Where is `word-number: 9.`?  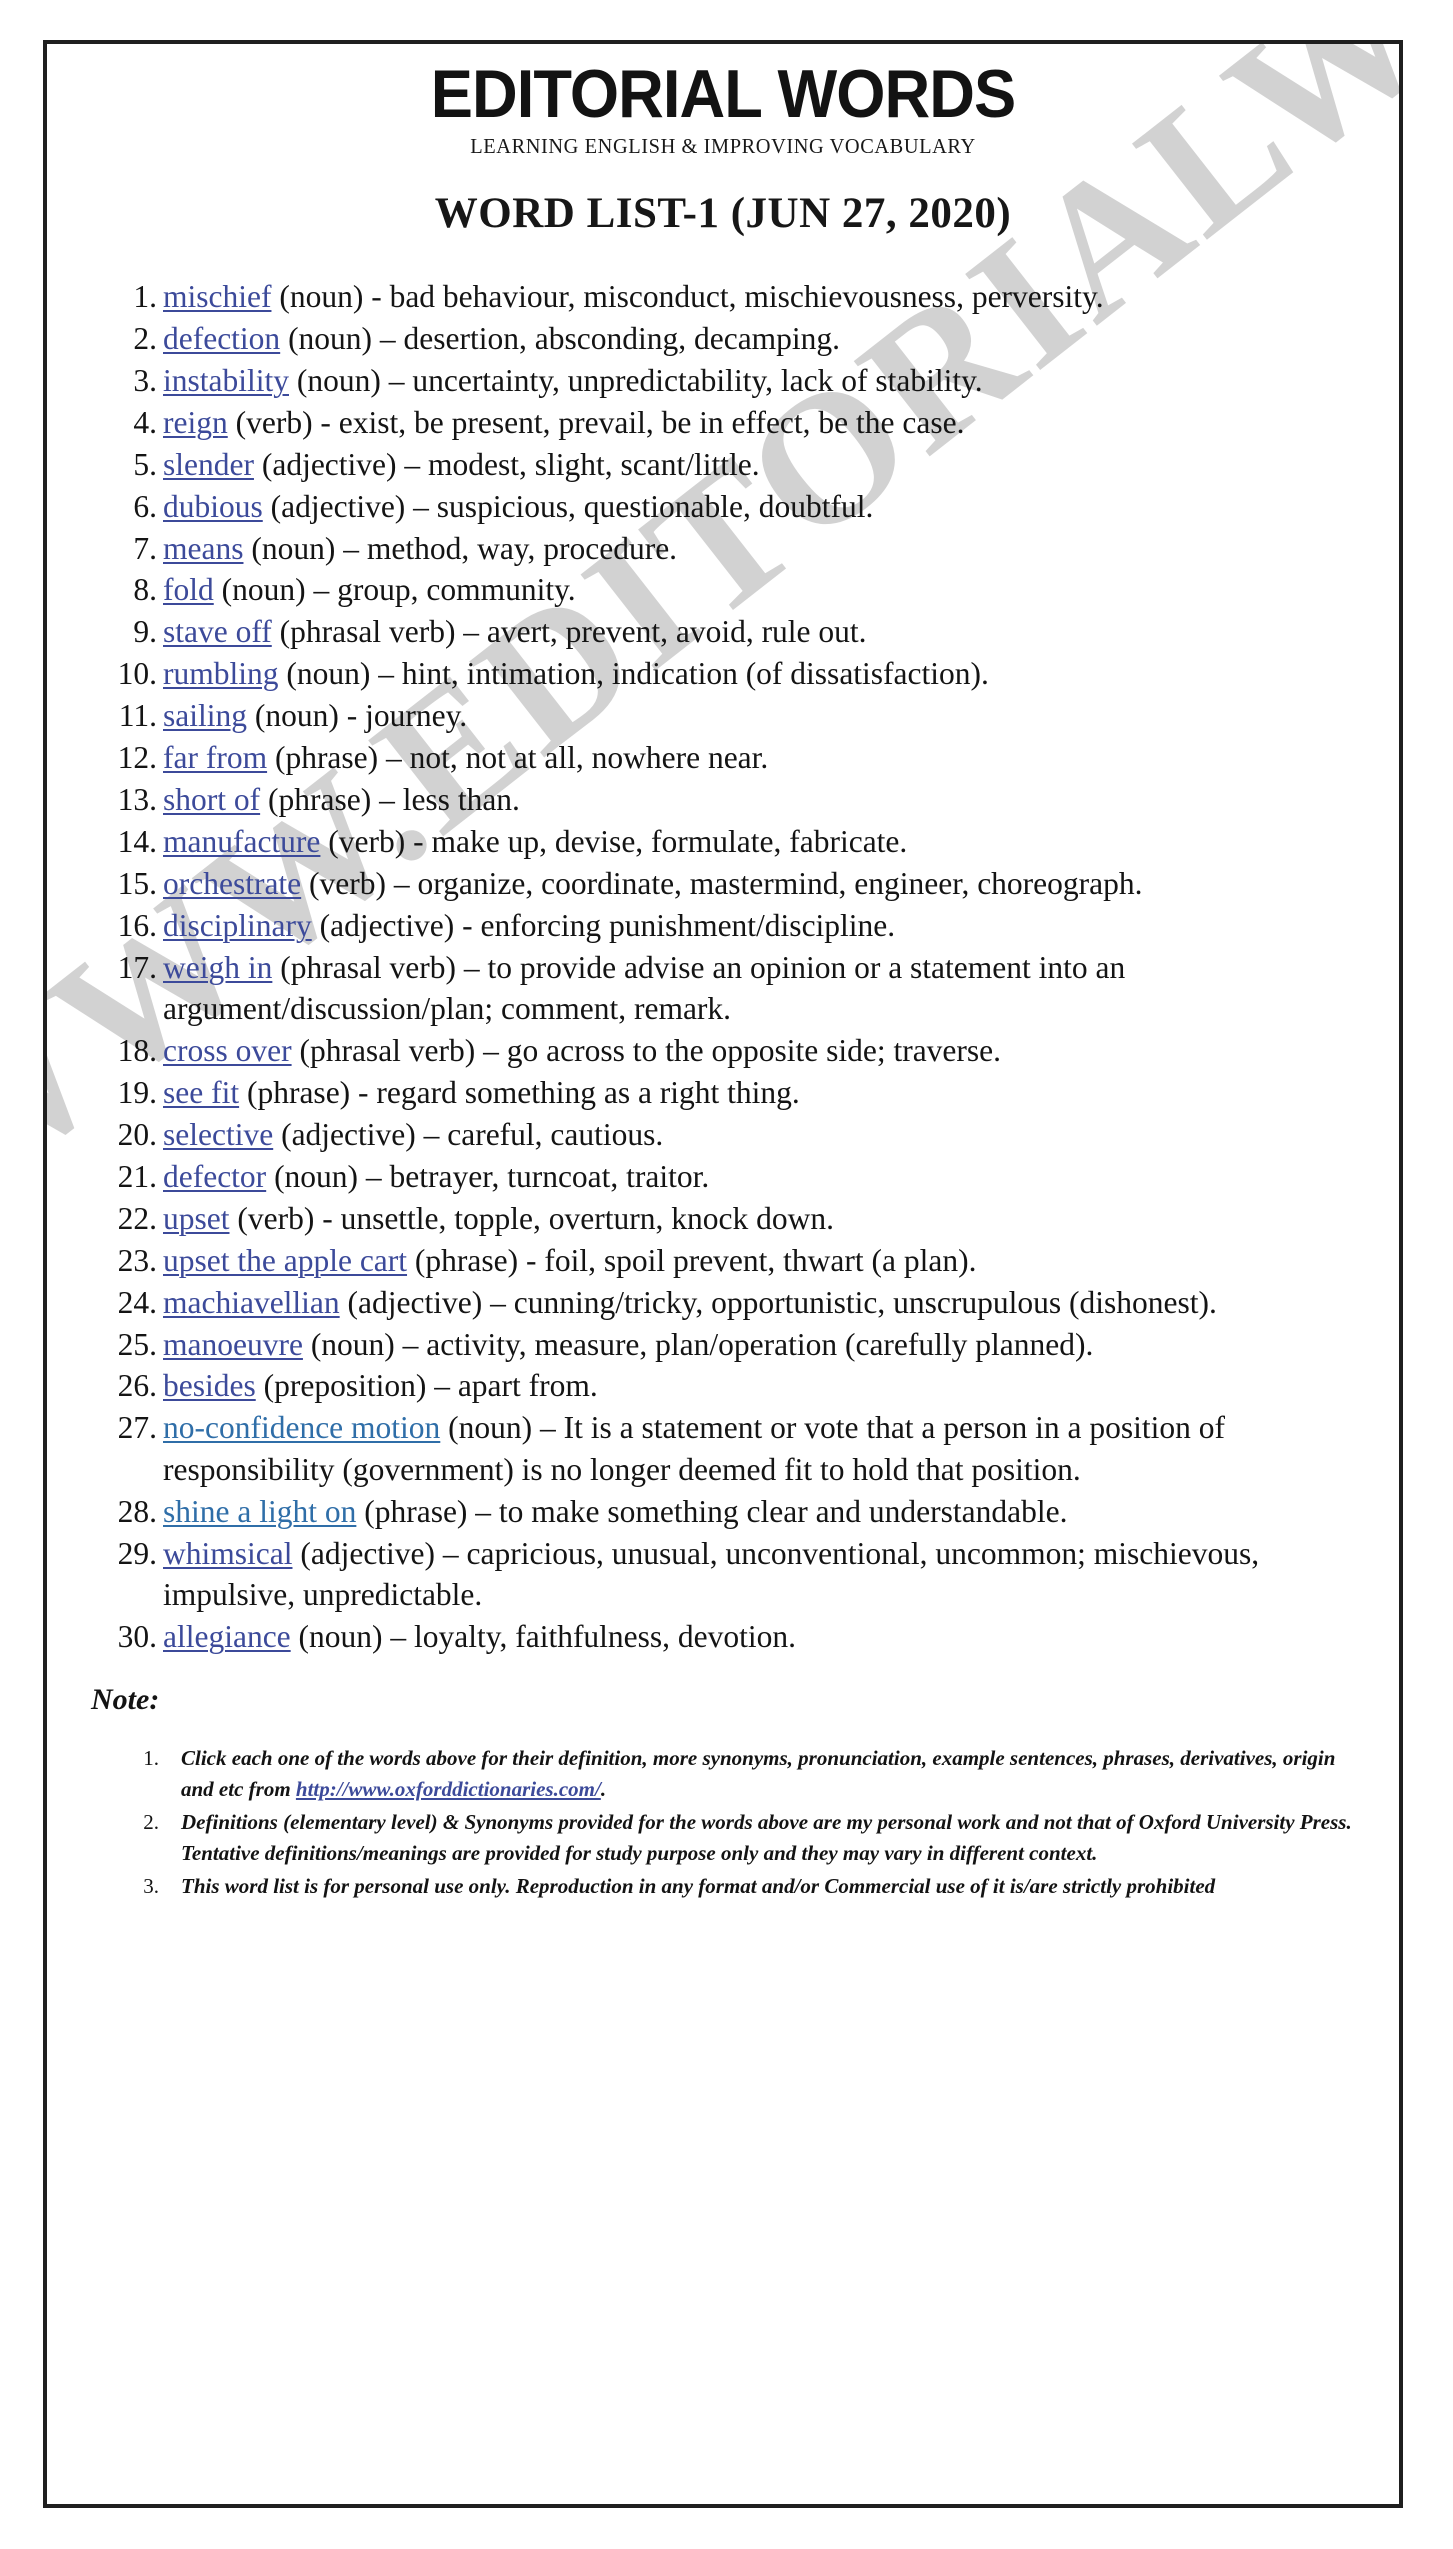 word-number: 9. is located at coordinates (145, 632).